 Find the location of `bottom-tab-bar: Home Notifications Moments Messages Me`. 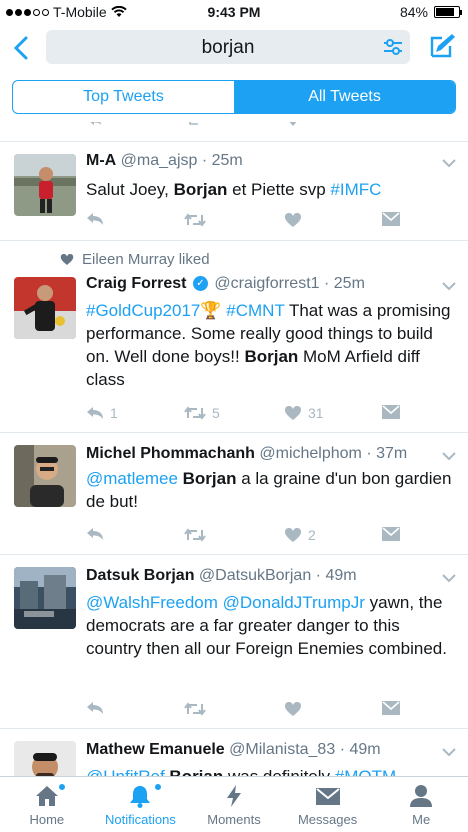

bottom-tab-bar: Home Notifications Moments Messages Me is located at coordinates (234, 804).